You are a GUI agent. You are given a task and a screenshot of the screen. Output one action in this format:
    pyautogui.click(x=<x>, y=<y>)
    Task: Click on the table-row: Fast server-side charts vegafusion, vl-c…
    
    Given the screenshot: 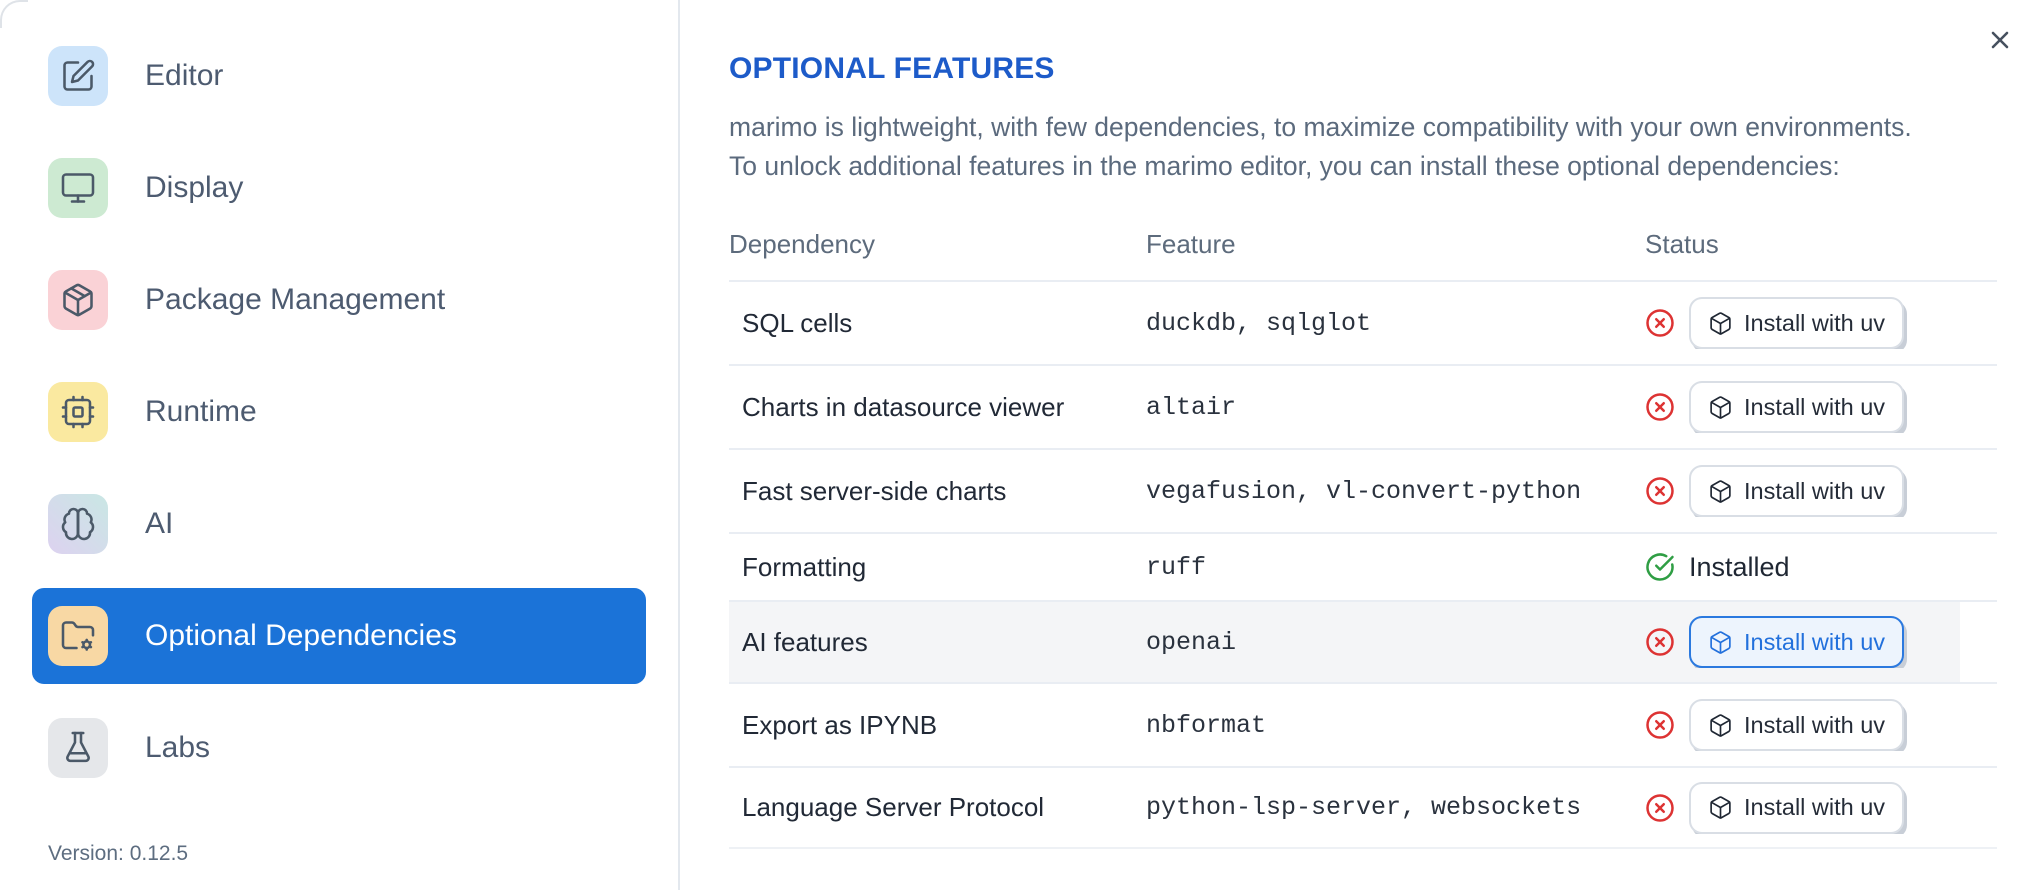 What is the action you would take?
    pyautogui.click(x=1363, y=492)
    